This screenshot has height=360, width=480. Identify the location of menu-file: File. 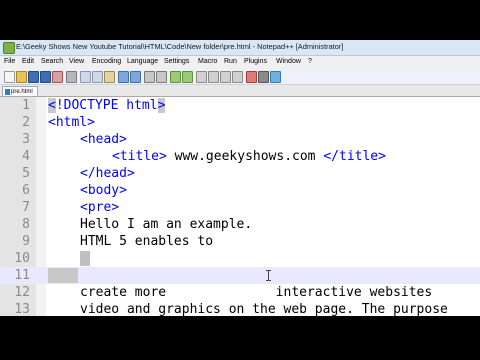
(9, 62).